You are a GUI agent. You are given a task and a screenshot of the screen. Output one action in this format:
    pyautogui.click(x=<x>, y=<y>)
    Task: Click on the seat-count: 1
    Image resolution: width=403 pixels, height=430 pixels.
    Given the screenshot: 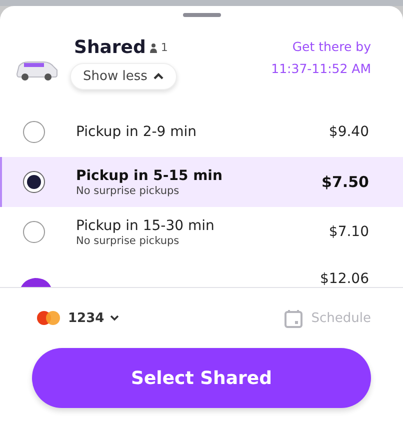 What is the action you would take?
    pyautogui.click(x=164, y=47)
    